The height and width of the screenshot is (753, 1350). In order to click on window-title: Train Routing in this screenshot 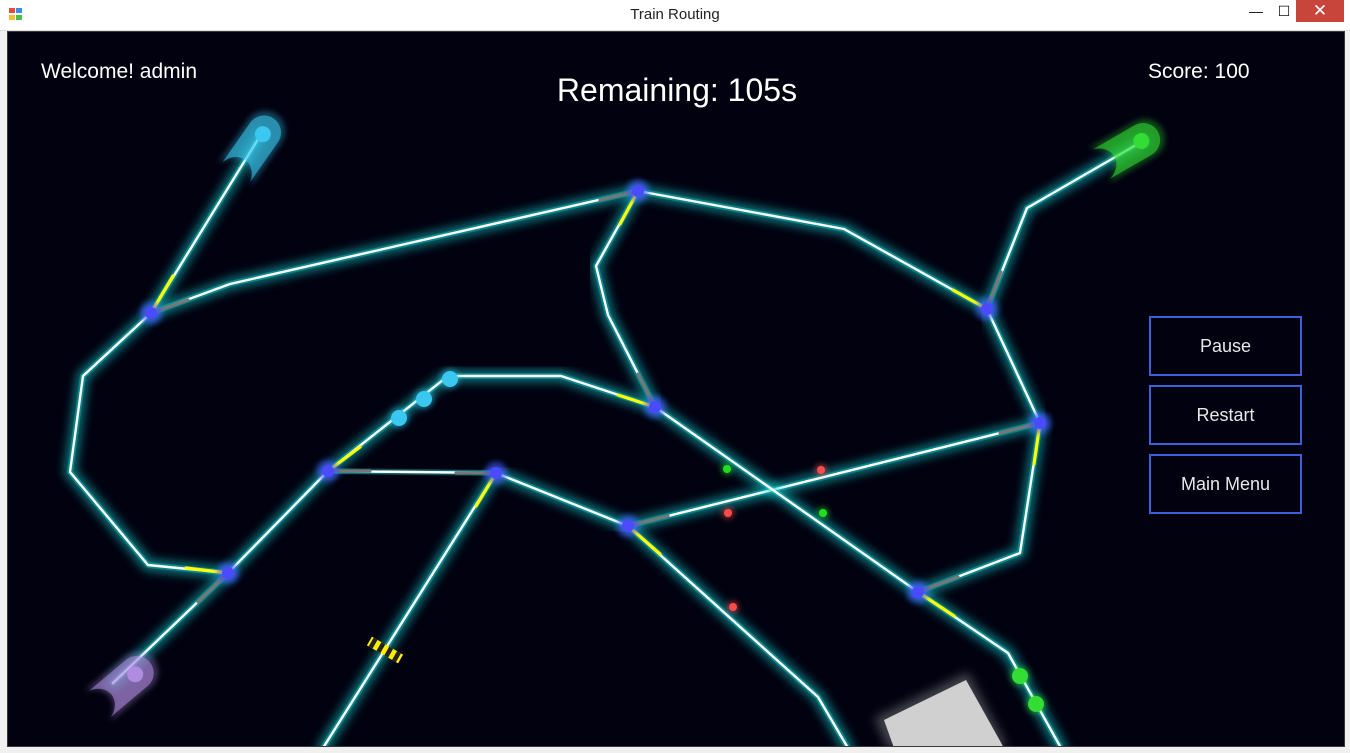, I will do `click(675, 14)`.